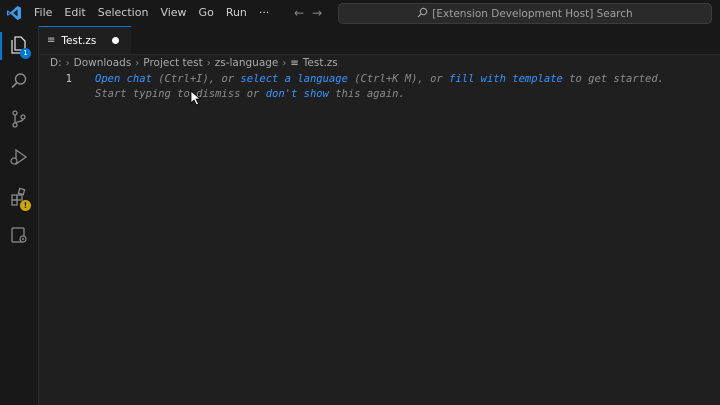 The height and width of the screenshot is (405, 720). I want to click on hint-text: (Ctrl+I), or, so click(196, 79).